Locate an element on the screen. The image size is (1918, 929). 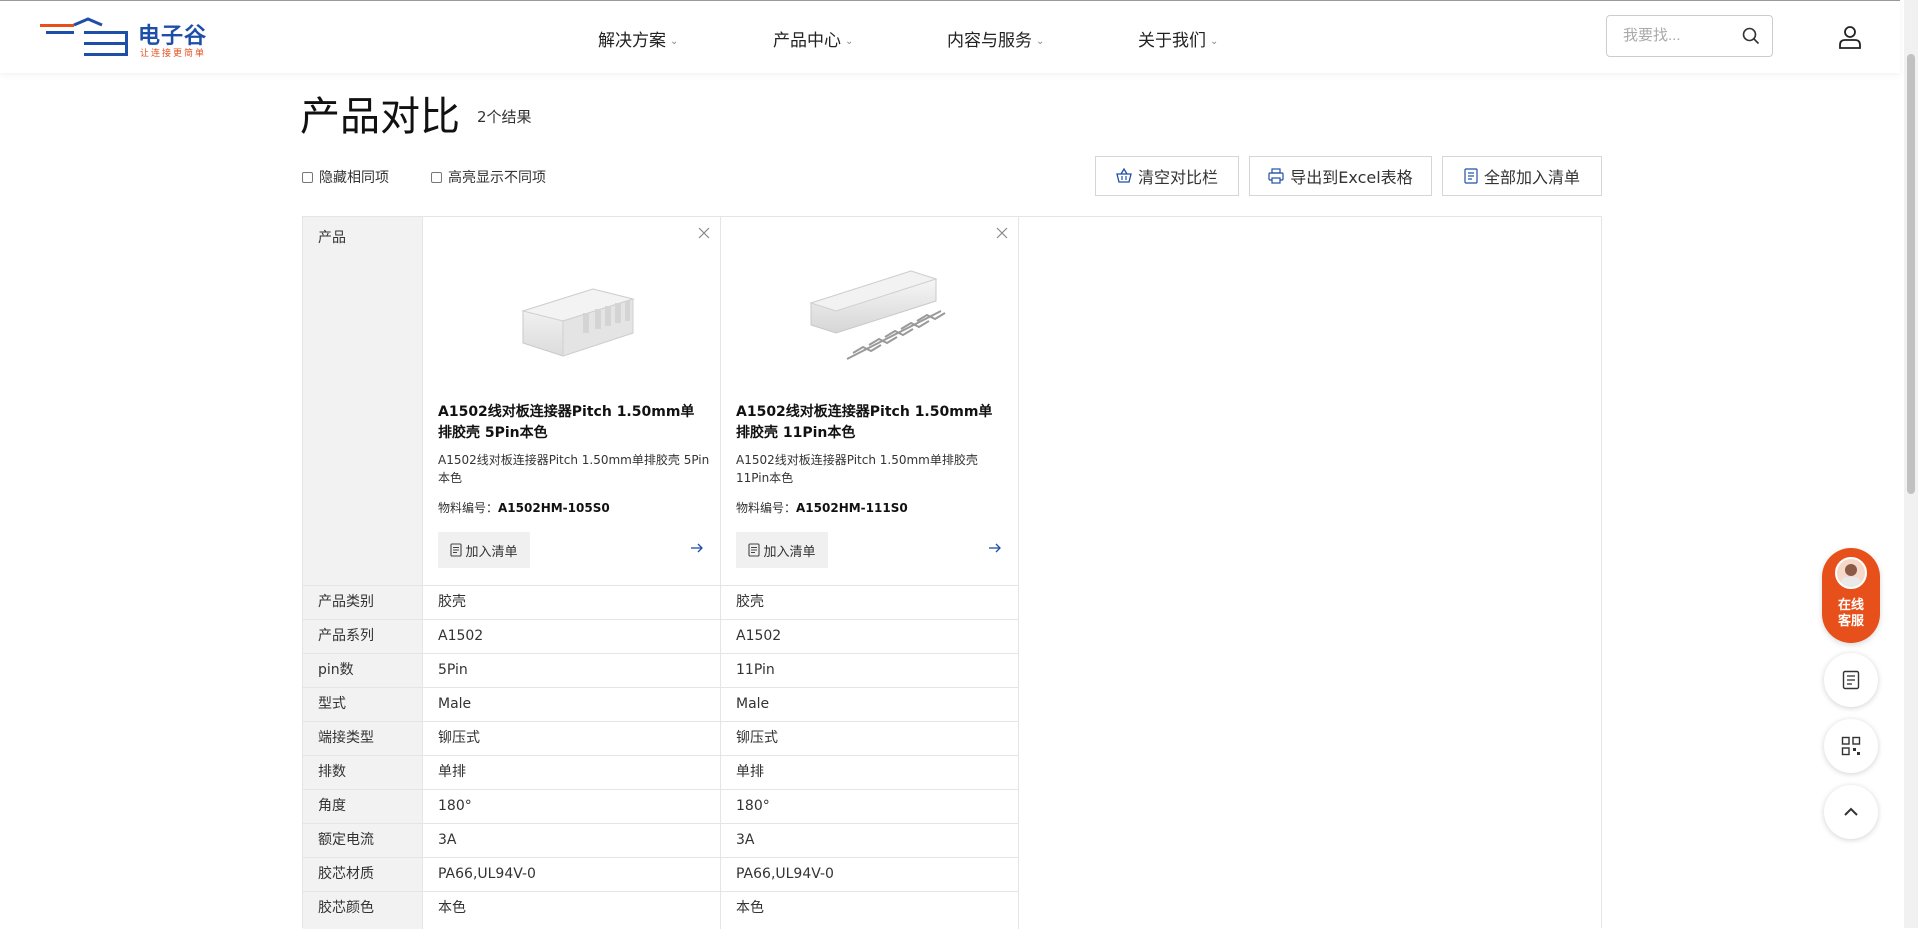
product-code: 物料编号：A1502HM-111S0 is located at coordinates (822, 507).